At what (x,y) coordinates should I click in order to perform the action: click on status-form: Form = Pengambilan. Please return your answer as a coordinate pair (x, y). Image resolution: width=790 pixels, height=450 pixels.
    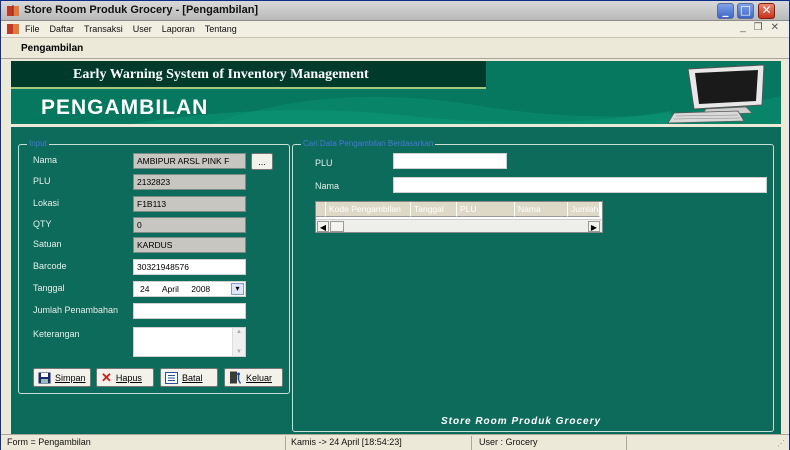
    Looking at the image, I should click on (49, 442).